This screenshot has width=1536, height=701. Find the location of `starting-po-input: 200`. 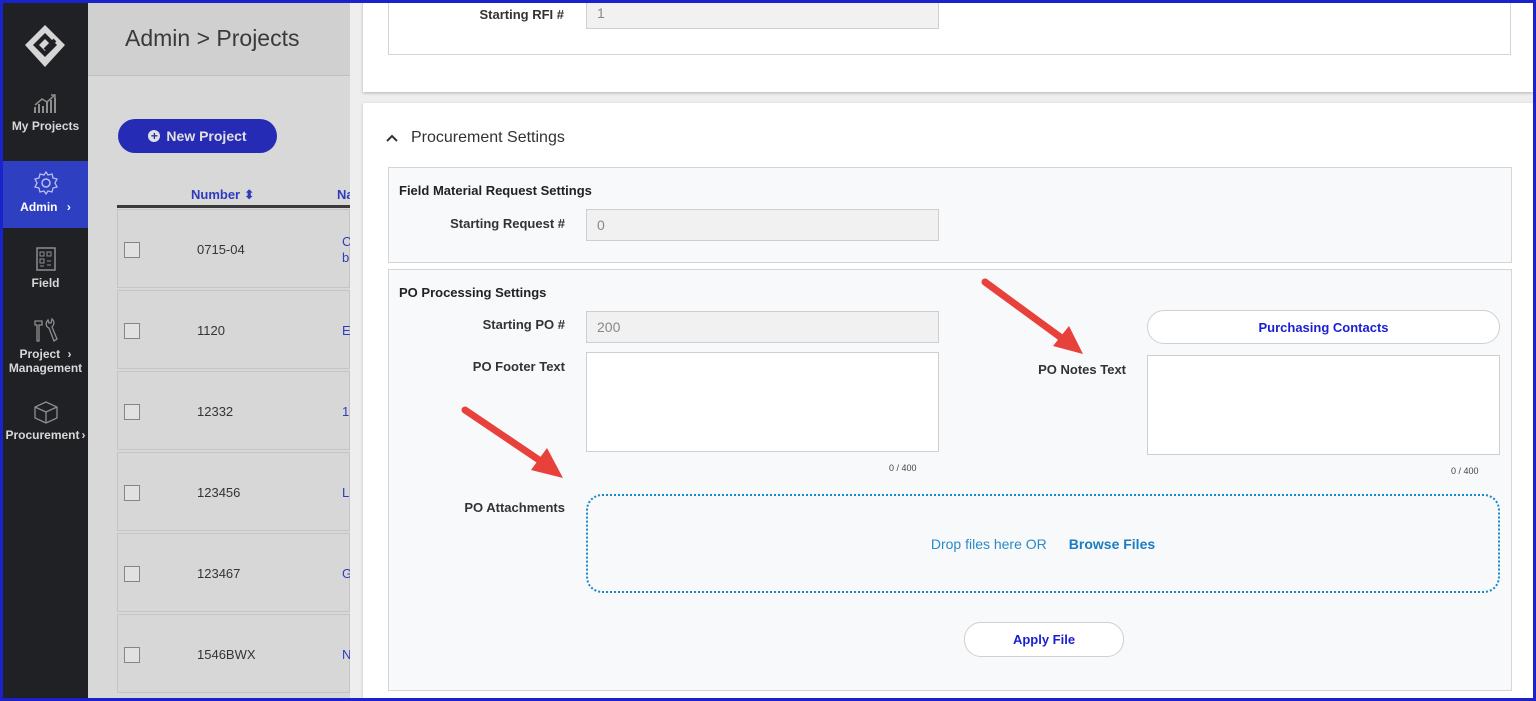

starting-po-input: 200 is located at coordinates (762, 327).